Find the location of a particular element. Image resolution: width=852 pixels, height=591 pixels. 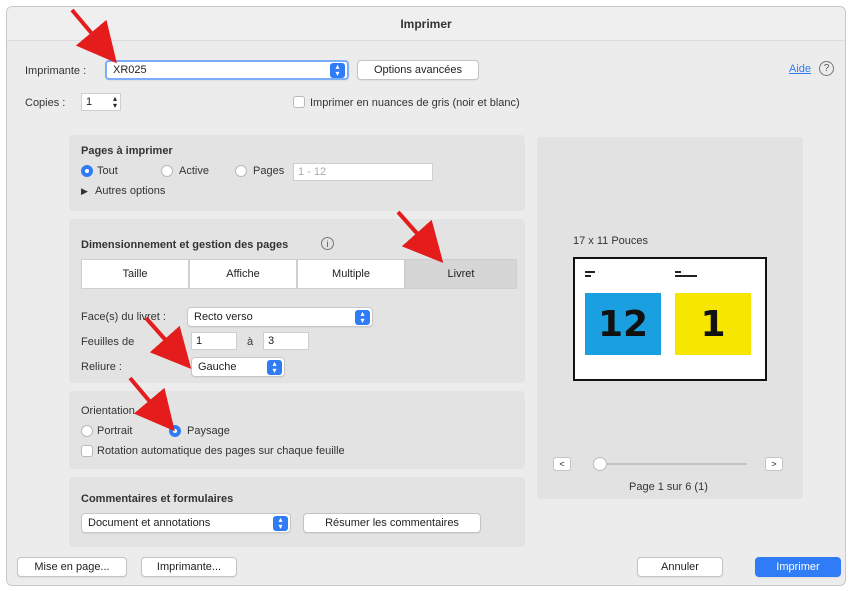

copies-value: 1 is located at coordinates (89, 102).